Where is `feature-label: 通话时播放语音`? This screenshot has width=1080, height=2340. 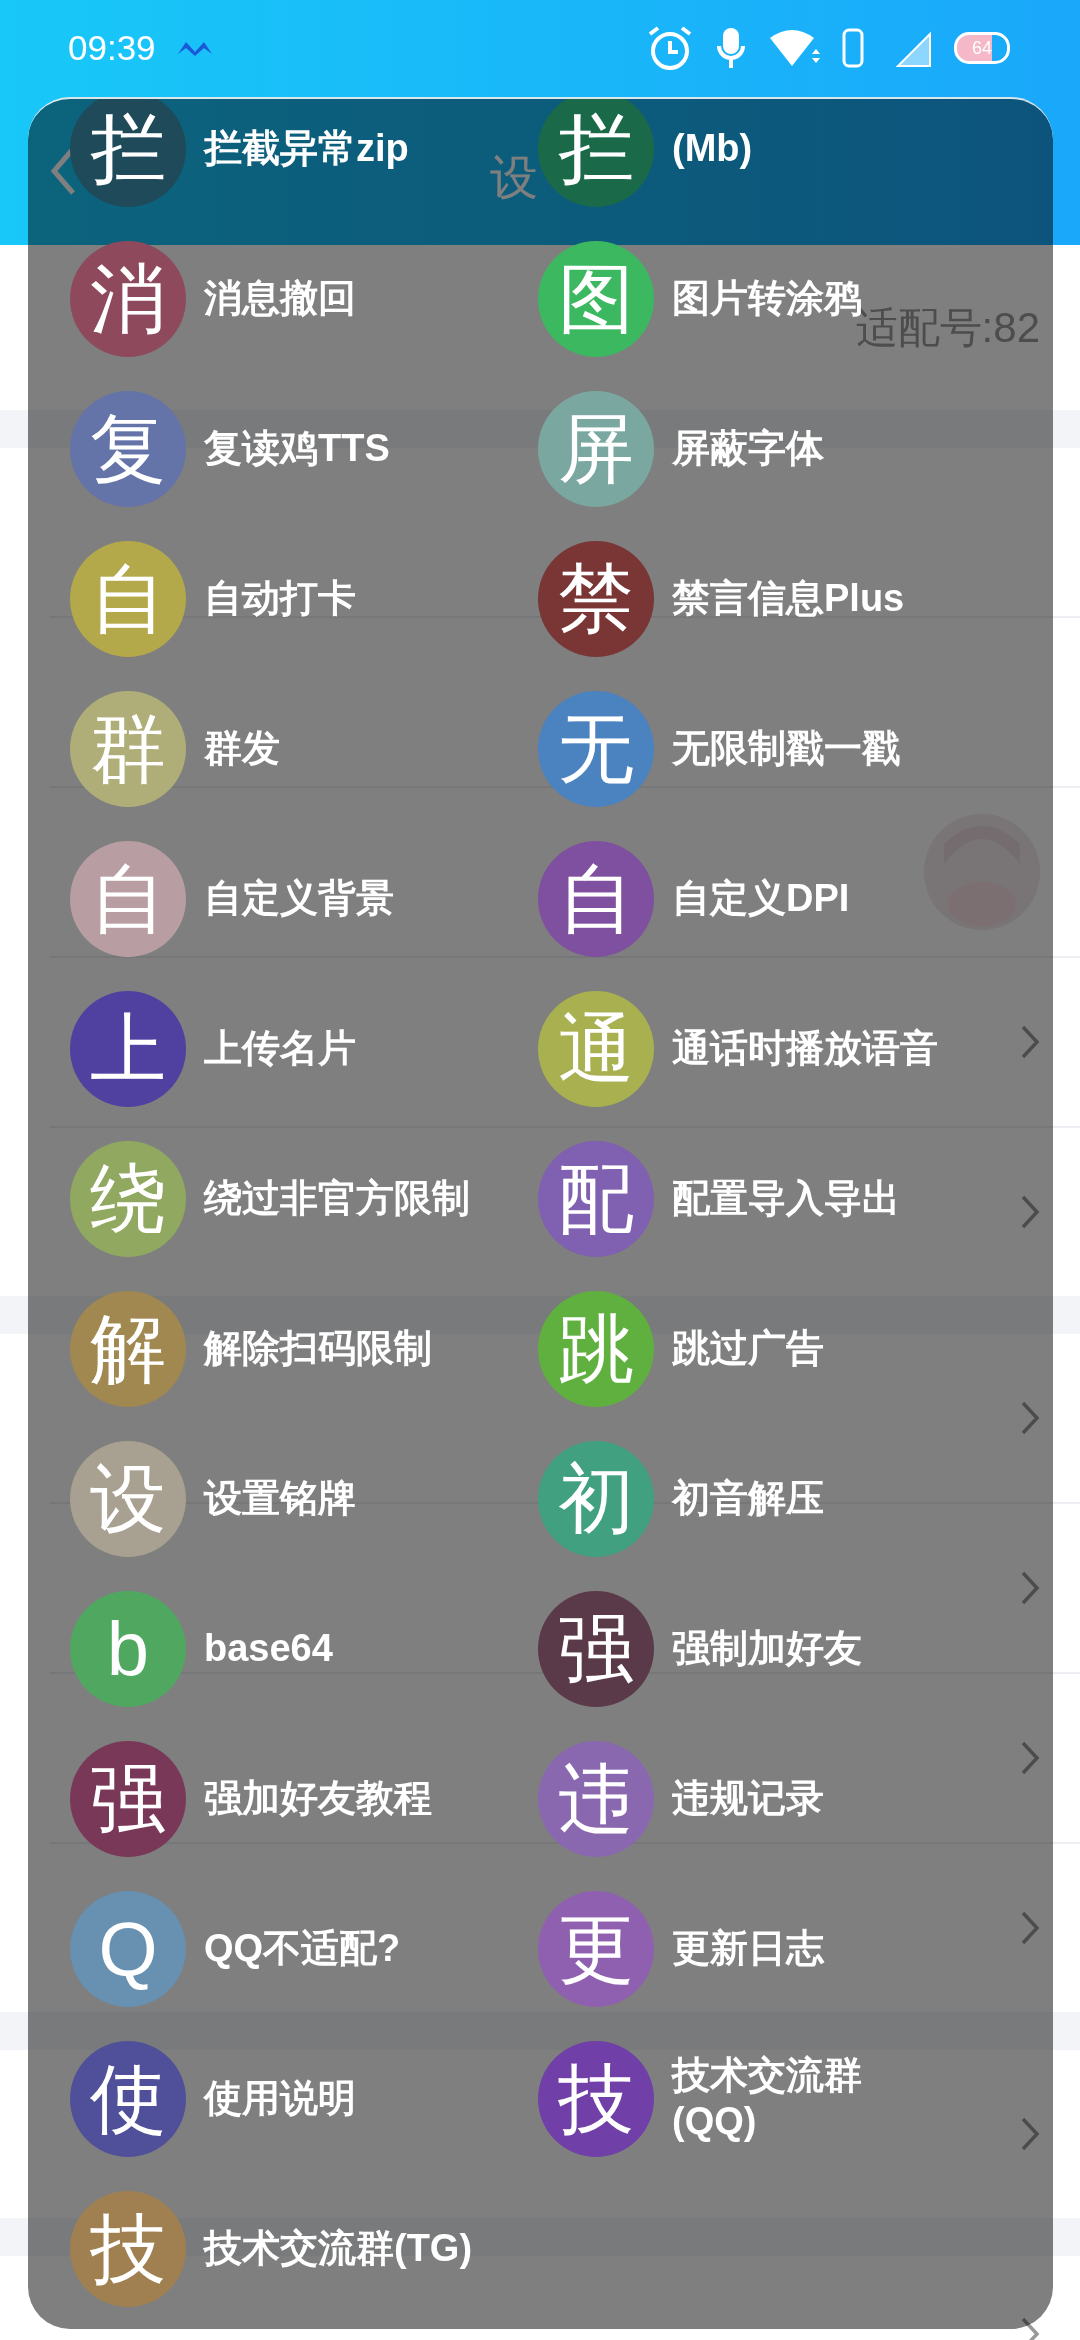 feature-label: 通话时播放语音 is located at coordinates (805, 1049).